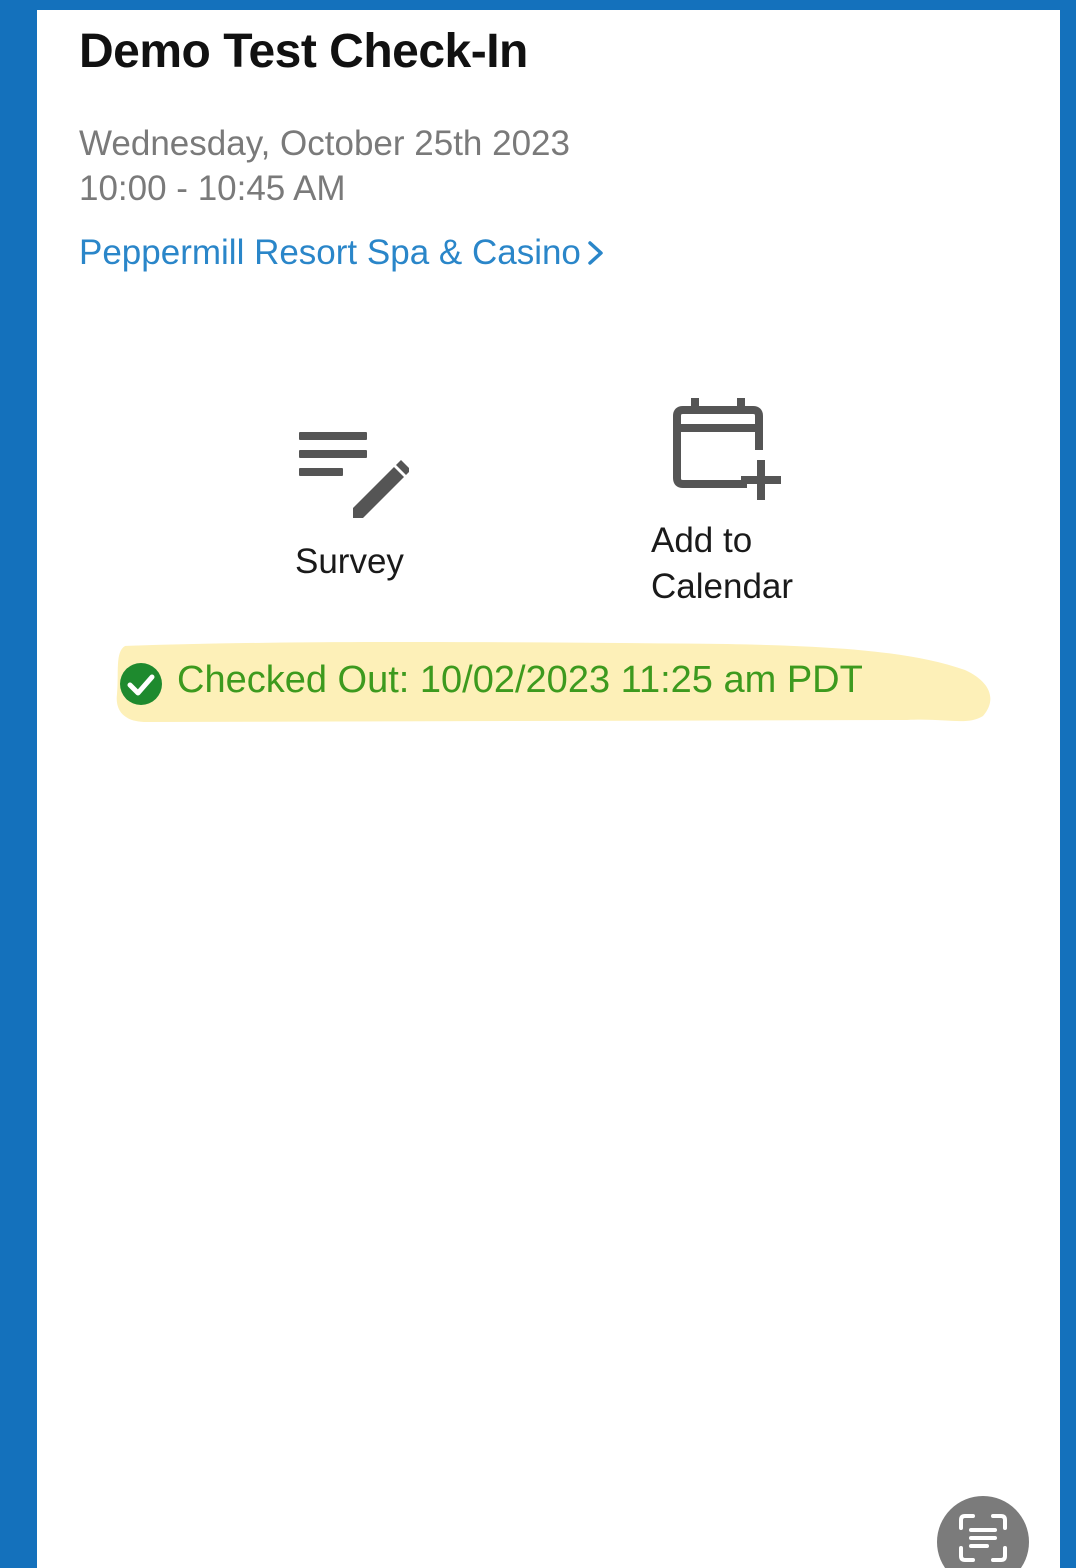 This screenshot has height=1568, width=1076. What do you see at coordinates (212, 188) in the screenshot?
I see `event-time: 10:00 - 10:45 AM` at bounding box center [212, 188].